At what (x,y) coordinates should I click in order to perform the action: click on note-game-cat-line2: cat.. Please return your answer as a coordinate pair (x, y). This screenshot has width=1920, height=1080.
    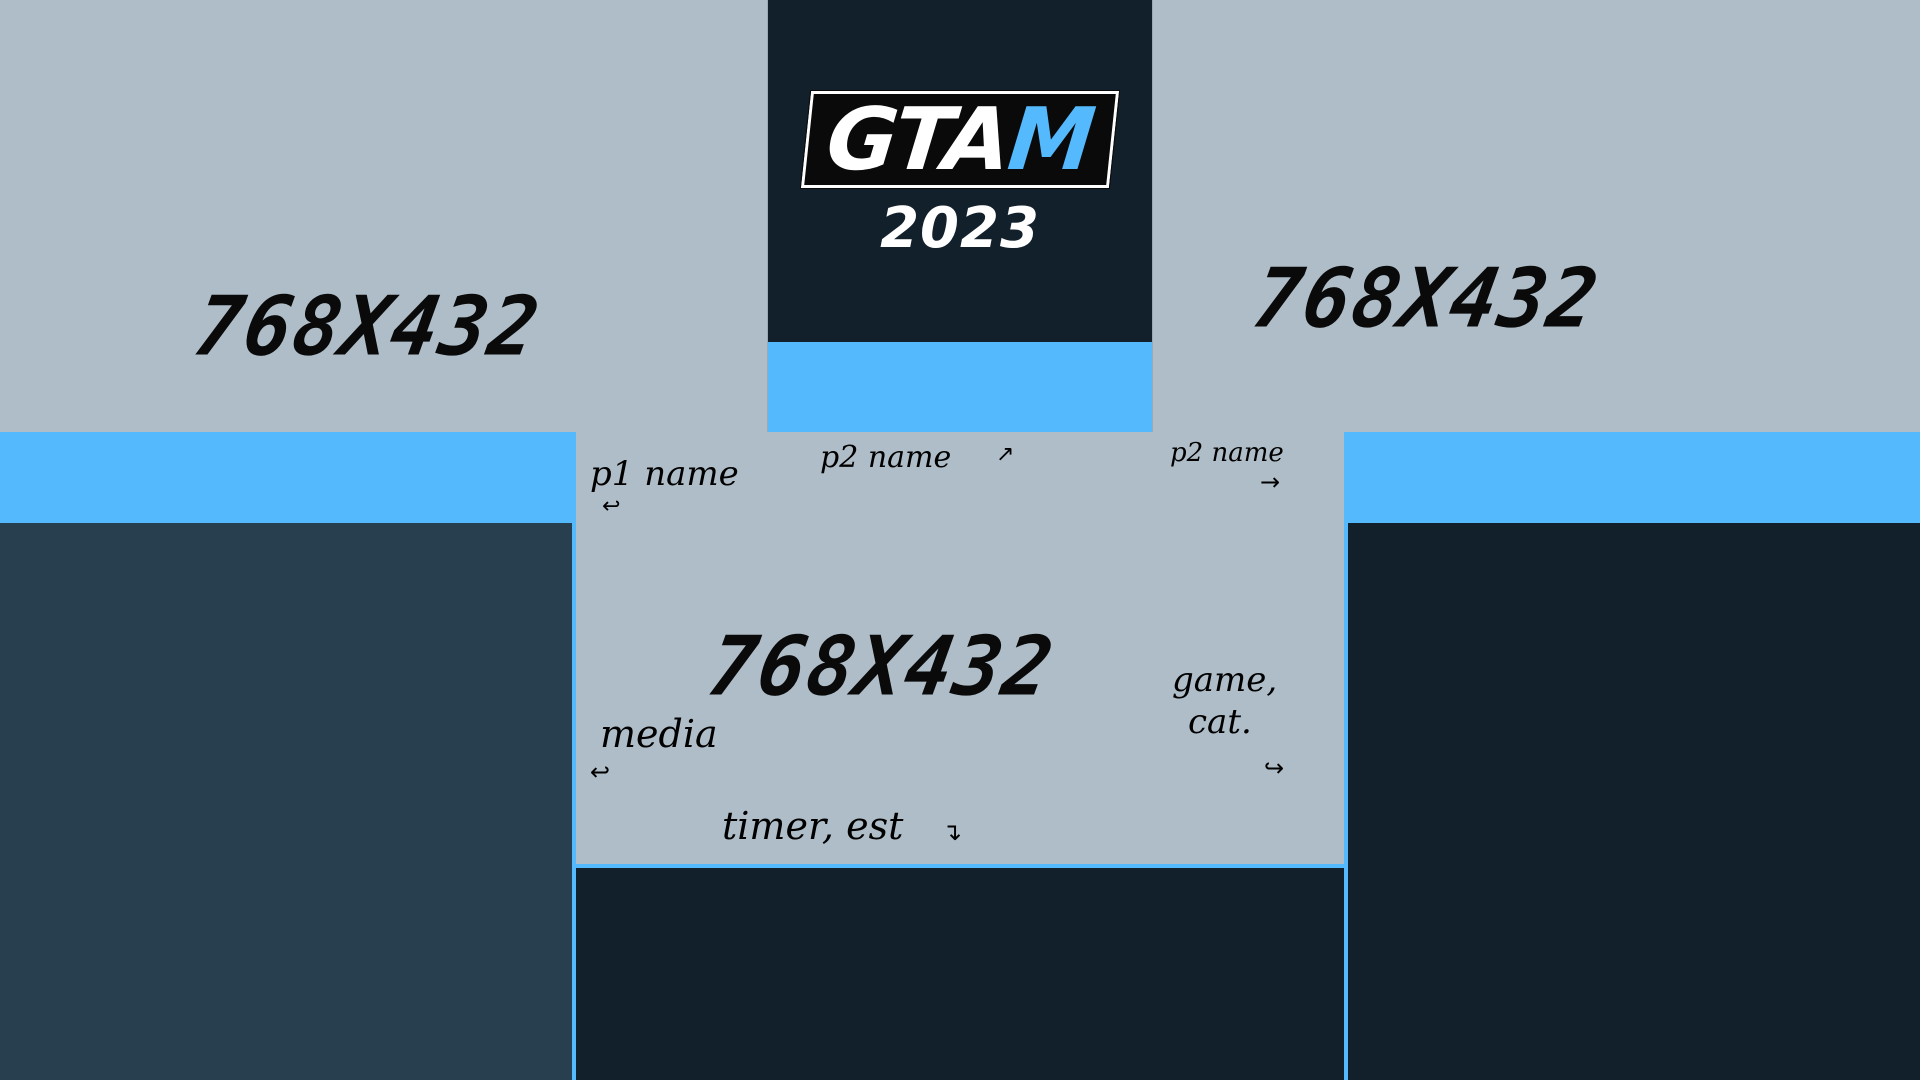
    Looking at the image, I should click on (1220, 722).